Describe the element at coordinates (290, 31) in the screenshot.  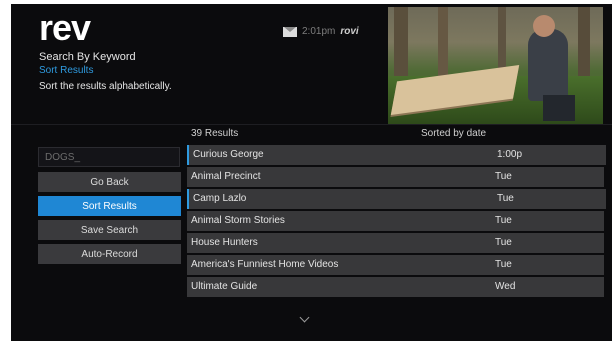
I see `mail-icon` at that location.